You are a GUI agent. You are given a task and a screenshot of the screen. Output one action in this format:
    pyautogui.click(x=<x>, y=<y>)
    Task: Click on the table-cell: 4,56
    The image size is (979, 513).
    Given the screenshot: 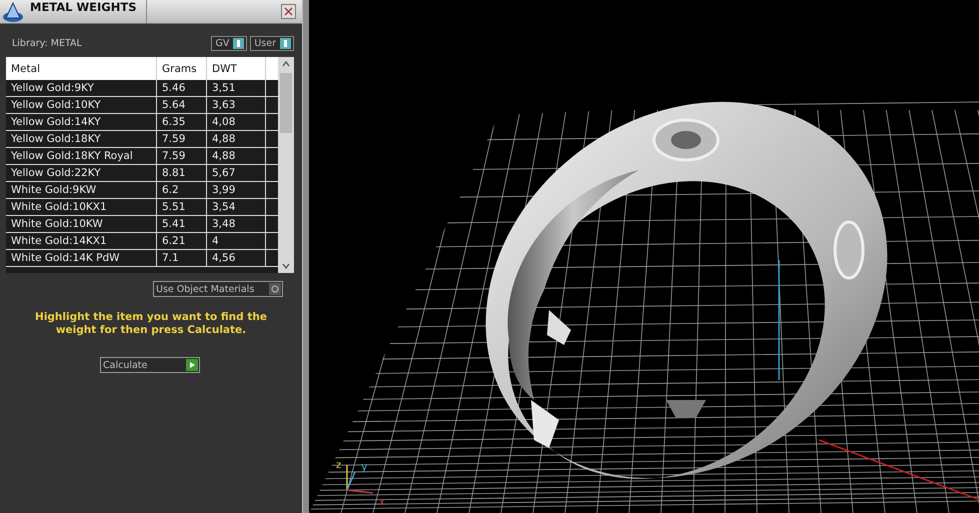 What is the action you would take?
    pyautogui.click(x=236, y=258)
    